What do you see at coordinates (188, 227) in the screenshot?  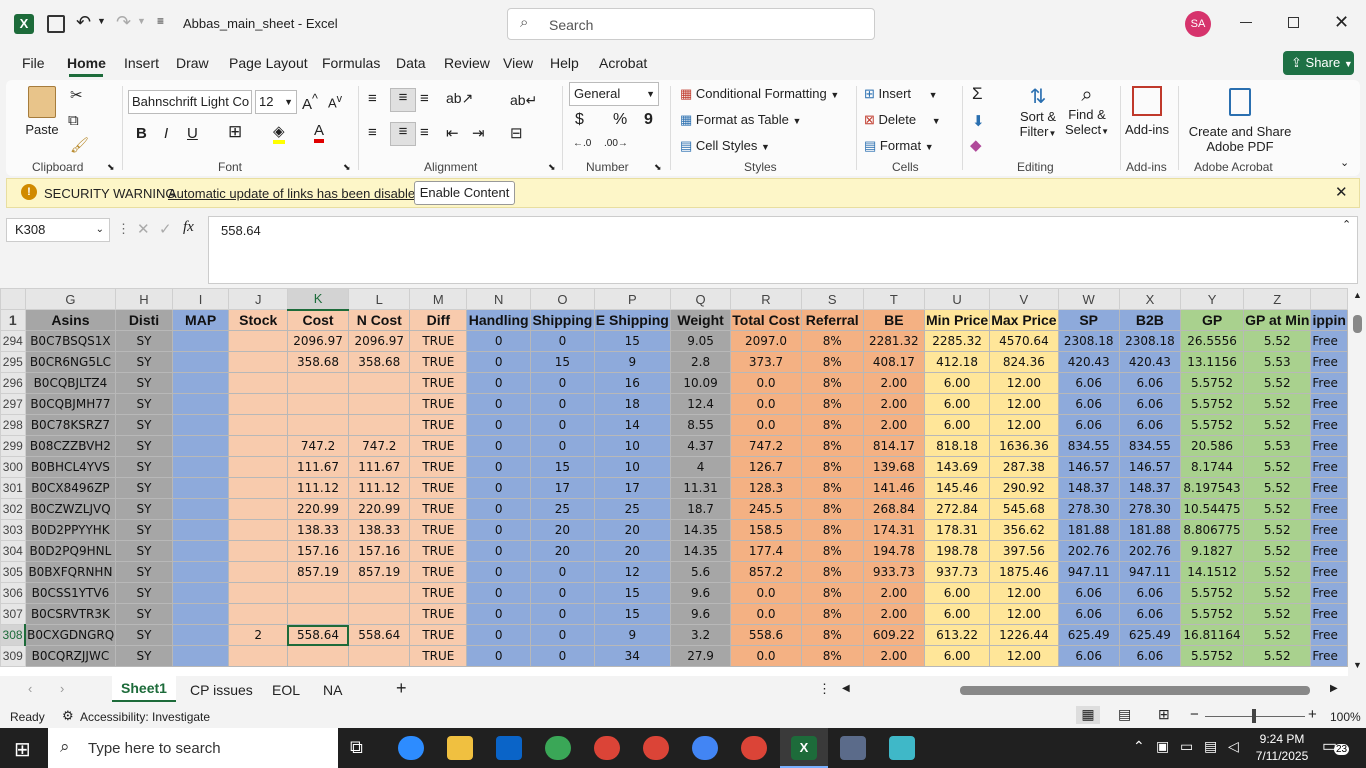 I see `insert-function-button: fx` at bounding box center [188, 227].